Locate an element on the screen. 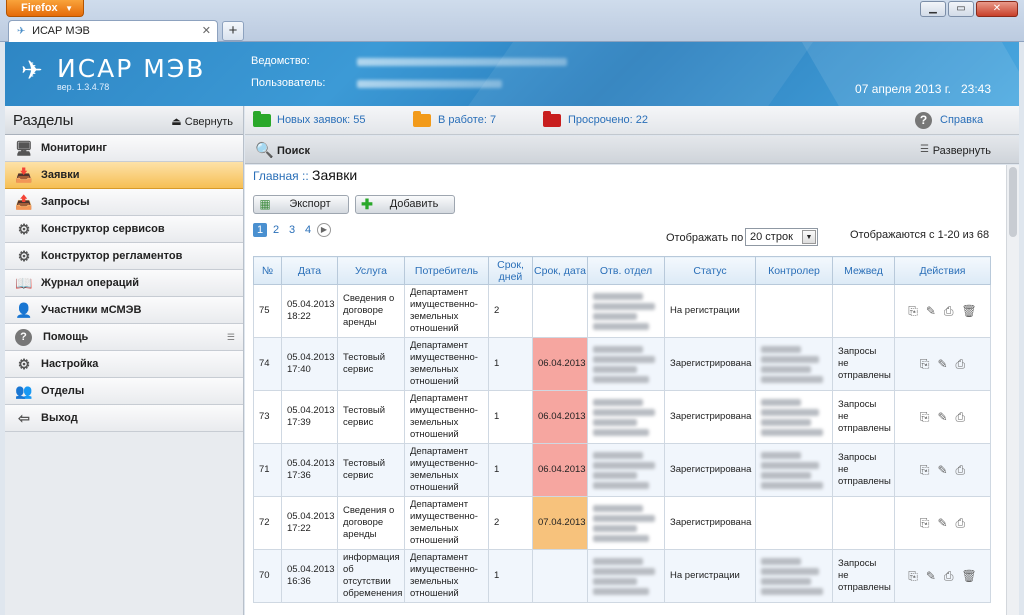 The image size is (1024, 615). sidebar-item: 👤 Участники мСМЭВ is located at coordinates (124, 310).